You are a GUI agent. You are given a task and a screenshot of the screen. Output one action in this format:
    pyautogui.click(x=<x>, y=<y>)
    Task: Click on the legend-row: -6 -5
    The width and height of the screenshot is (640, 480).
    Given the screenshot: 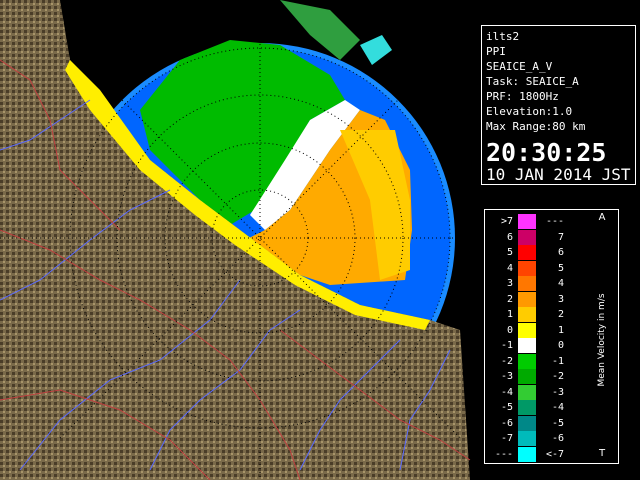 What is the action you would take?
    pyautogui.click(x=551, y=423)
    